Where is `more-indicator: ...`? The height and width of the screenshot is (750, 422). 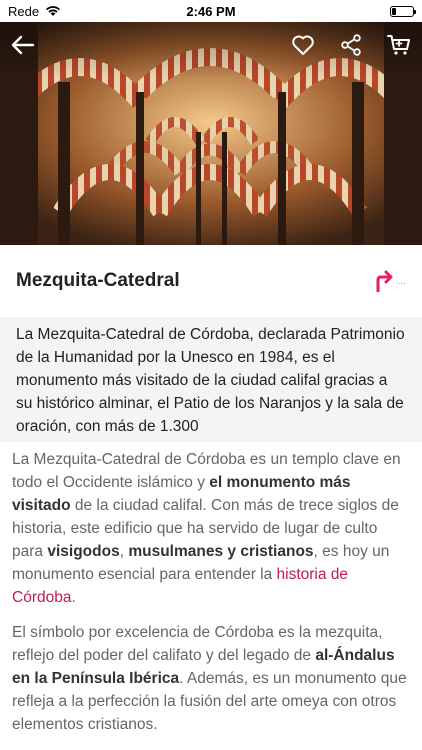
more-indicator: ... is located at coordinates (401, 281).